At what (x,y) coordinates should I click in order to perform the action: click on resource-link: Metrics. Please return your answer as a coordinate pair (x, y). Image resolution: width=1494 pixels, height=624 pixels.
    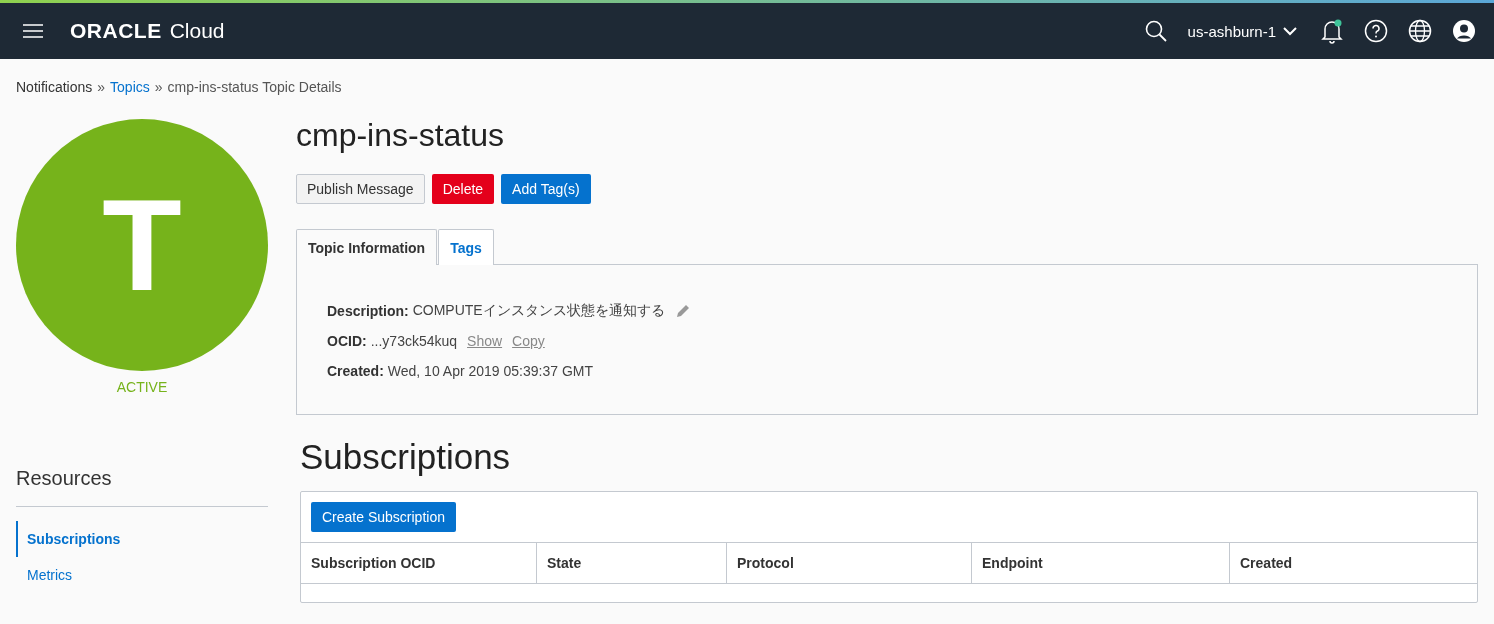
    Looking at the image, I should click on (142, 575).